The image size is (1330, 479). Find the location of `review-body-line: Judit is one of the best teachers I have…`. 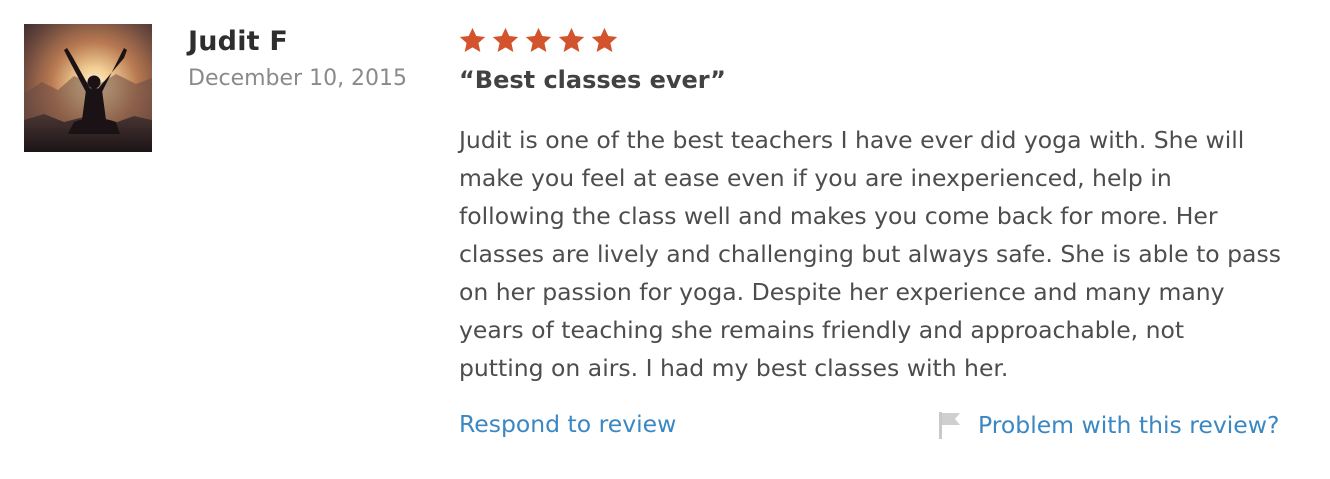

review-body-line: Judit is one of the best teachers I have… is located at coordinates (852, 140).